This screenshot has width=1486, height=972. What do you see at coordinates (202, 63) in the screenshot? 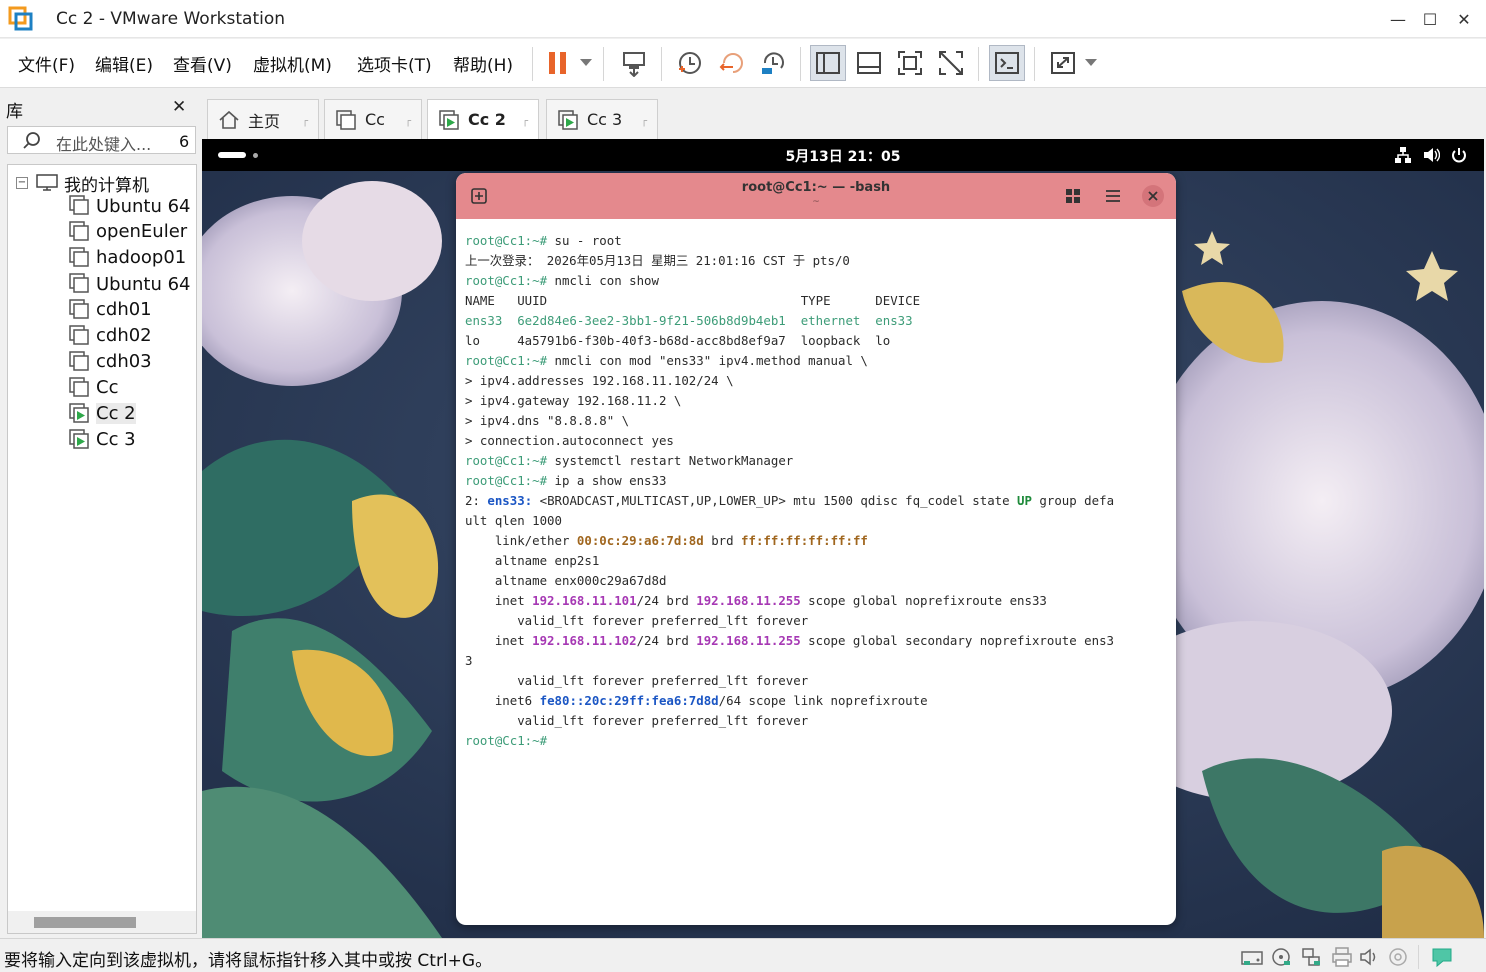
I see `menu-view: 查看(V)` at bounding box center [202, 63].